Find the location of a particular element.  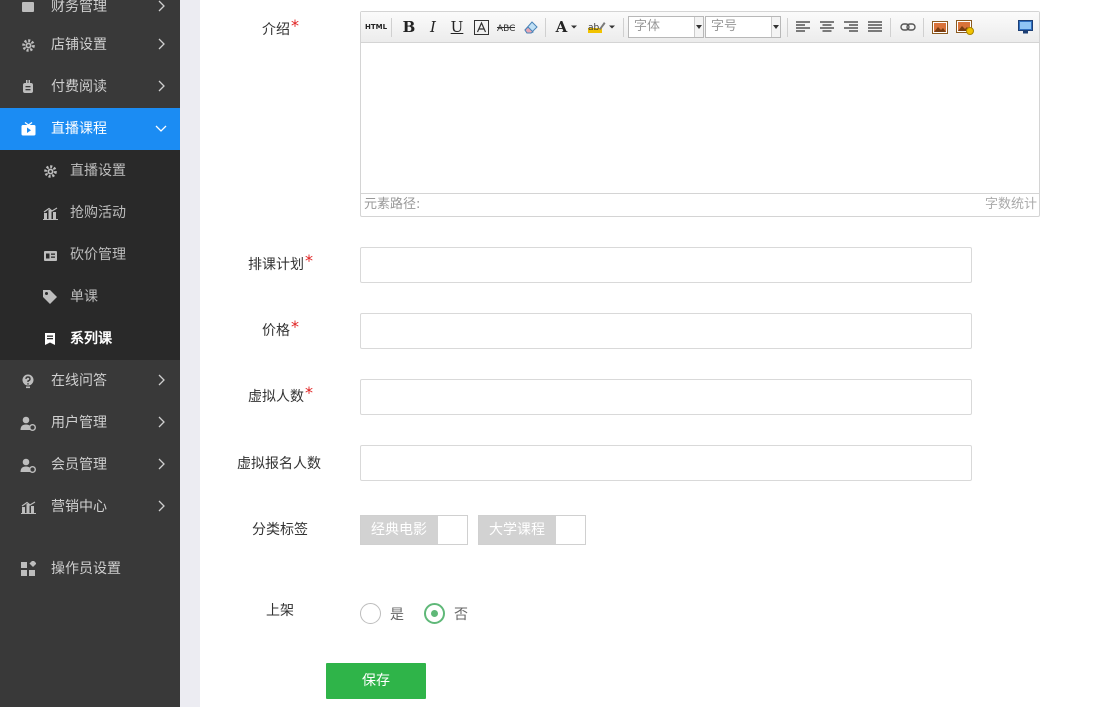

link-button is located at coordinates (908, 27).